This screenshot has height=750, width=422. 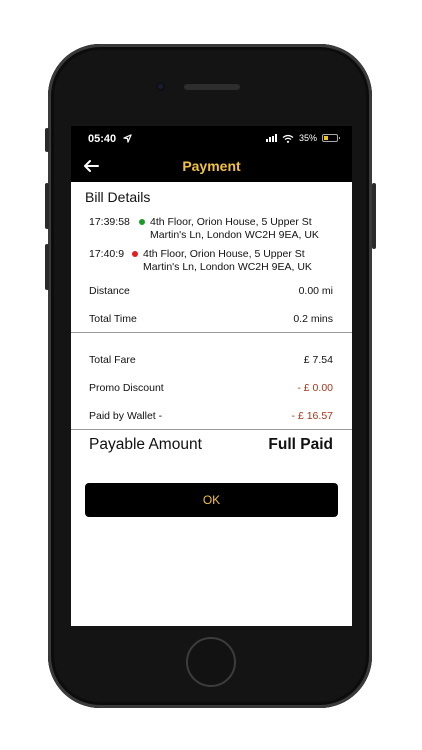 What do you see at coordinates (307, 138) in the screenshot?
I see `battery-percent: 35%` at bounding box center [307, 138].